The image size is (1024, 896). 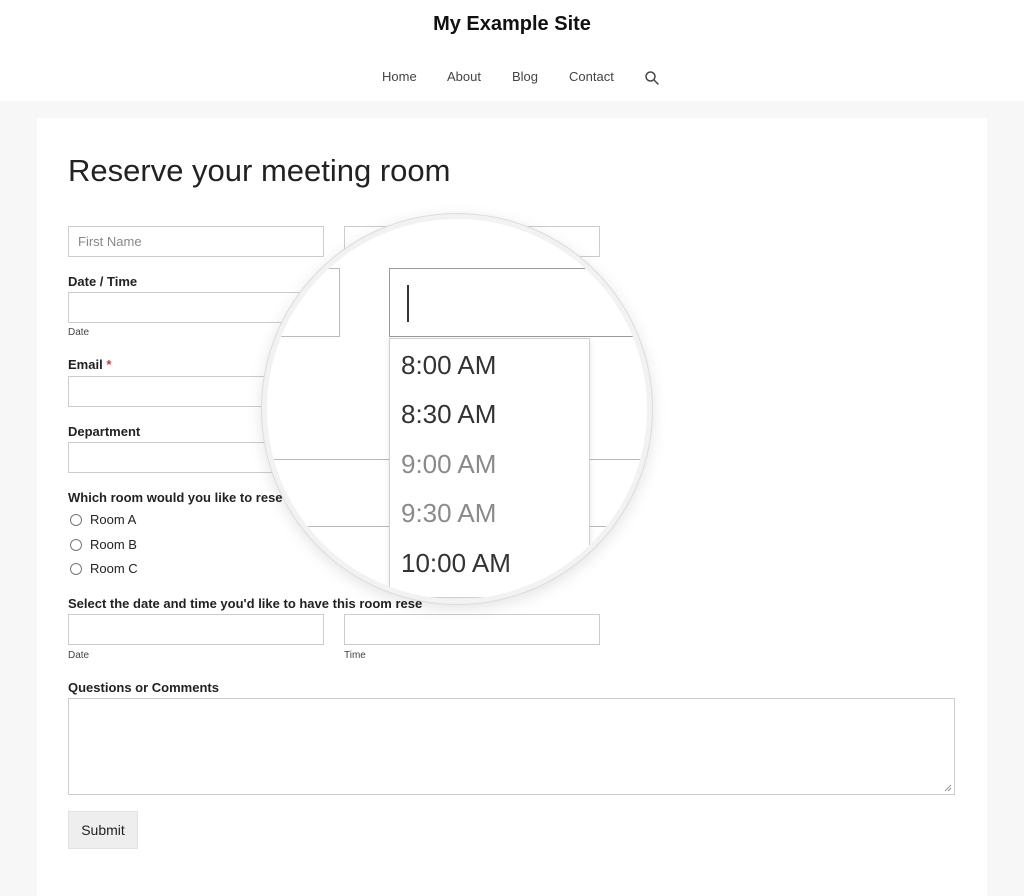 I want to click on radio-label: Room C, so click(x=114, y=568).